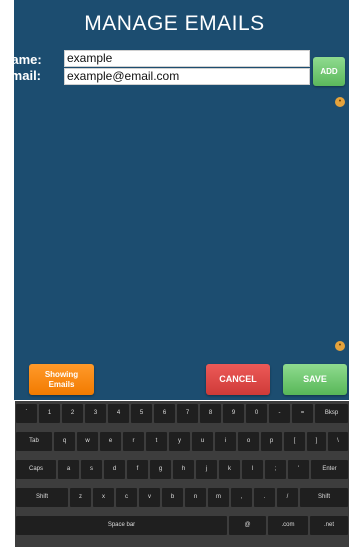 Image resolution: width=349 pixels, height=548 pixels. What do you see at coordinates (275, 469) in the screenshot?
I see `key-semicolon: ;` at bounding box center [275, 469].